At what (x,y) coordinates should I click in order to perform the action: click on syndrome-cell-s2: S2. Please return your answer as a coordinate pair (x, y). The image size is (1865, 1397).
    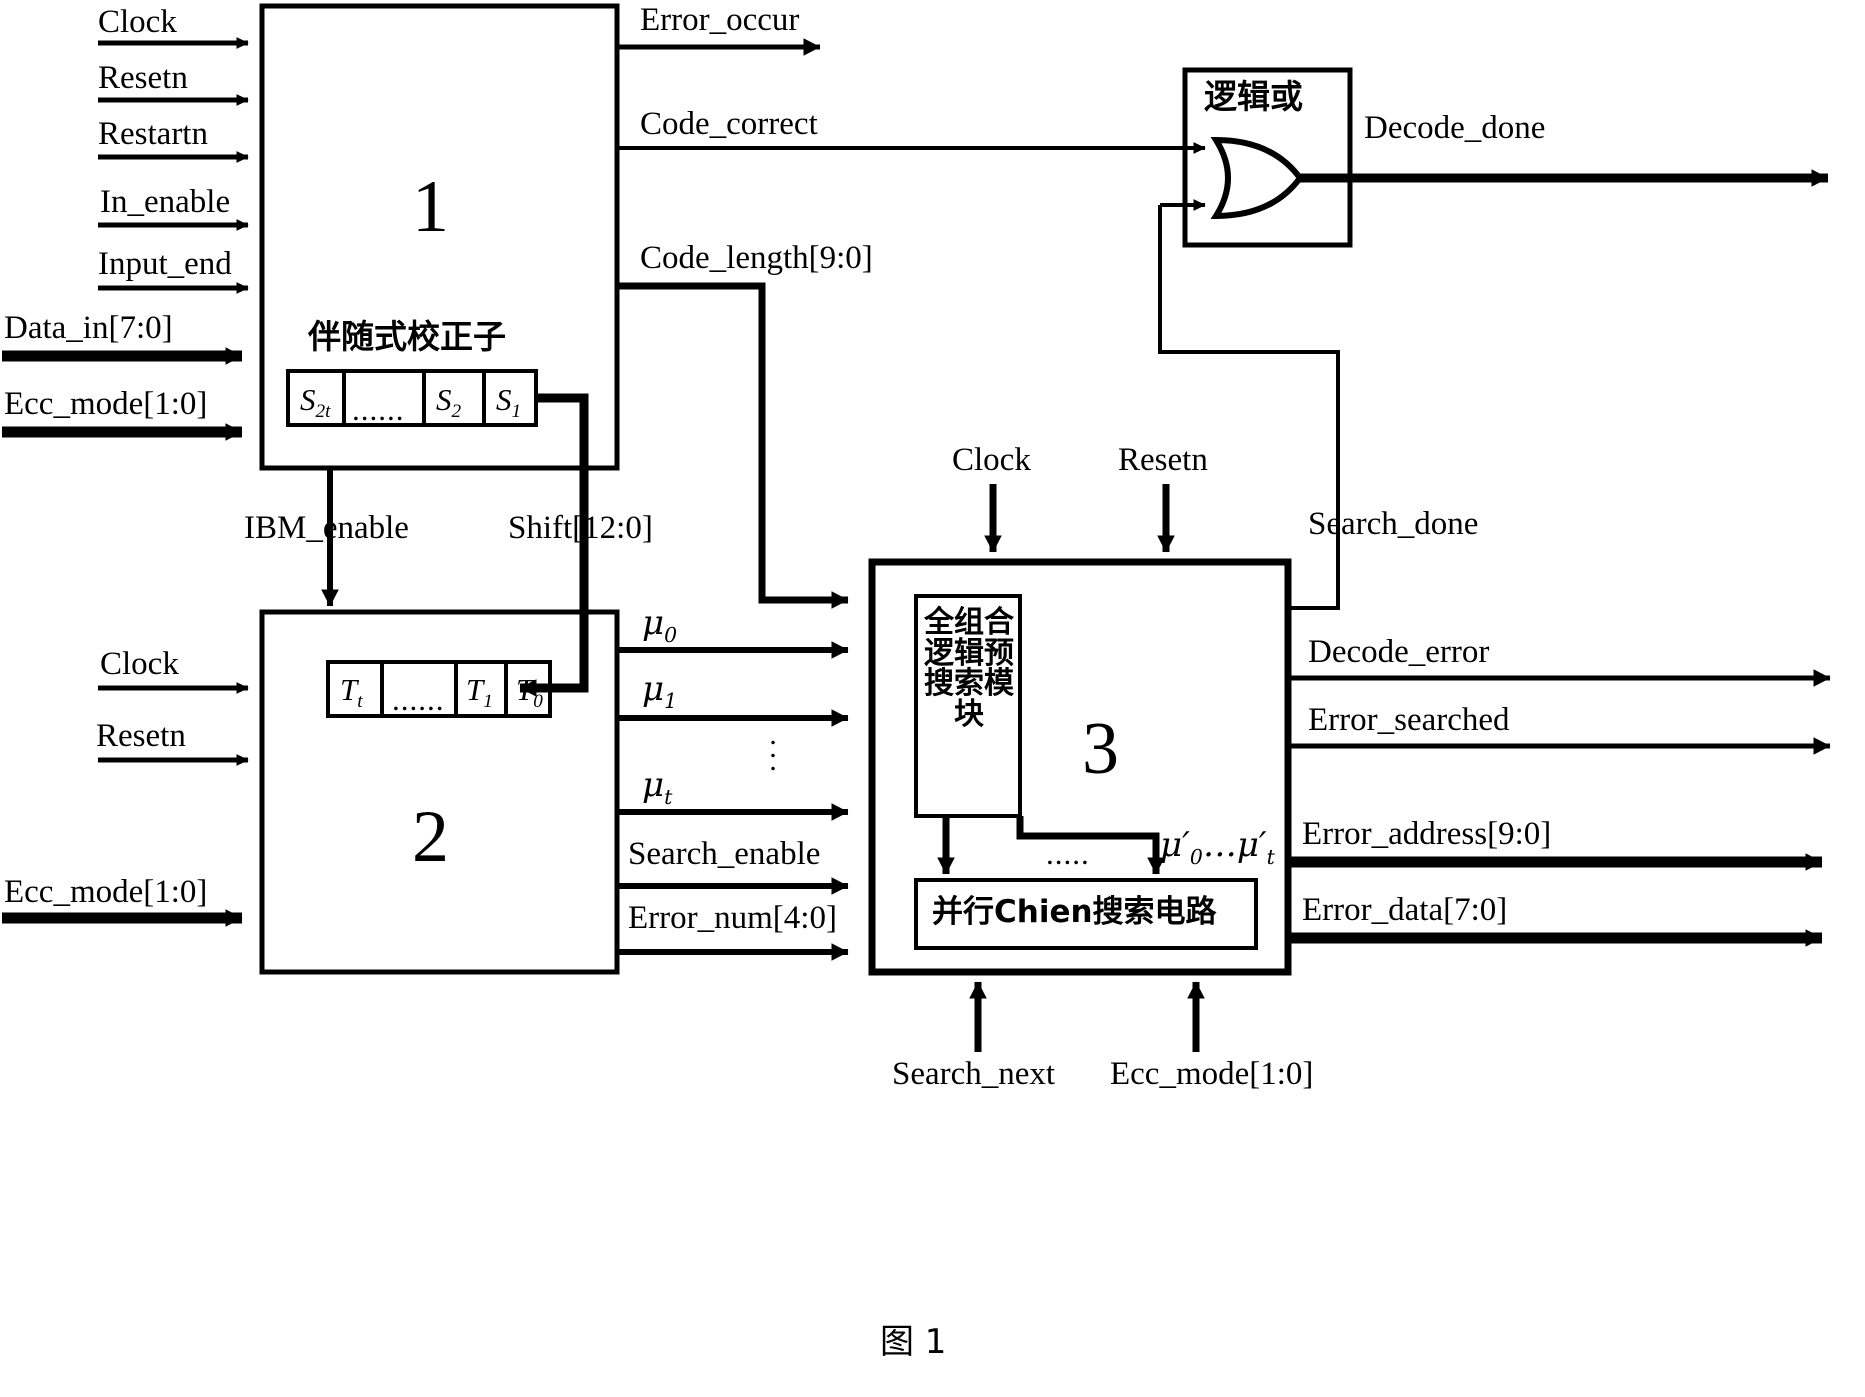
    Looking at the image, I should click on (449, 402).